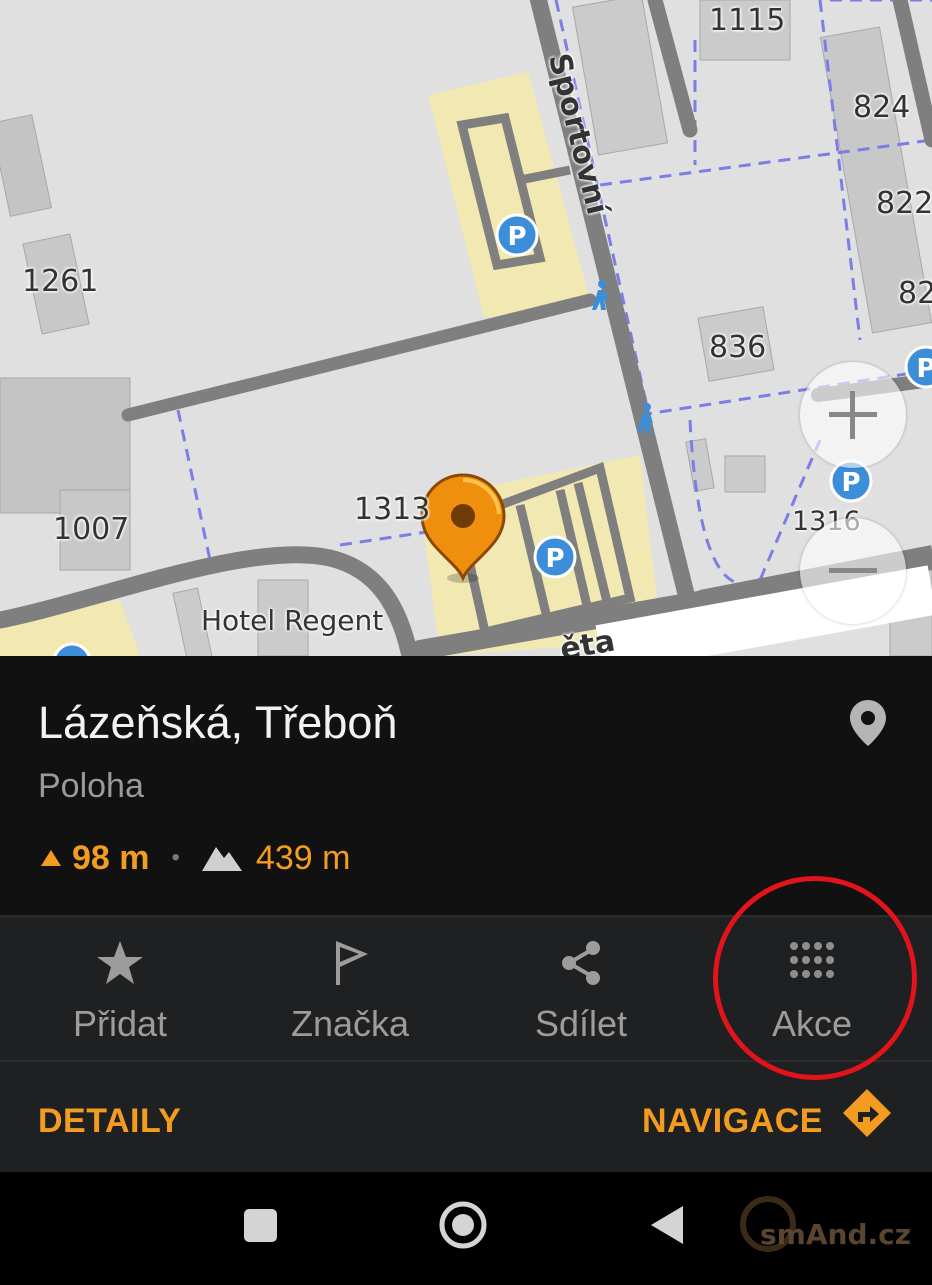 The width and height of the screenshot is (932, 1285). Describe the element at coordinates (260, 1225) in the screenshot. I see `recents-icon` at that location.